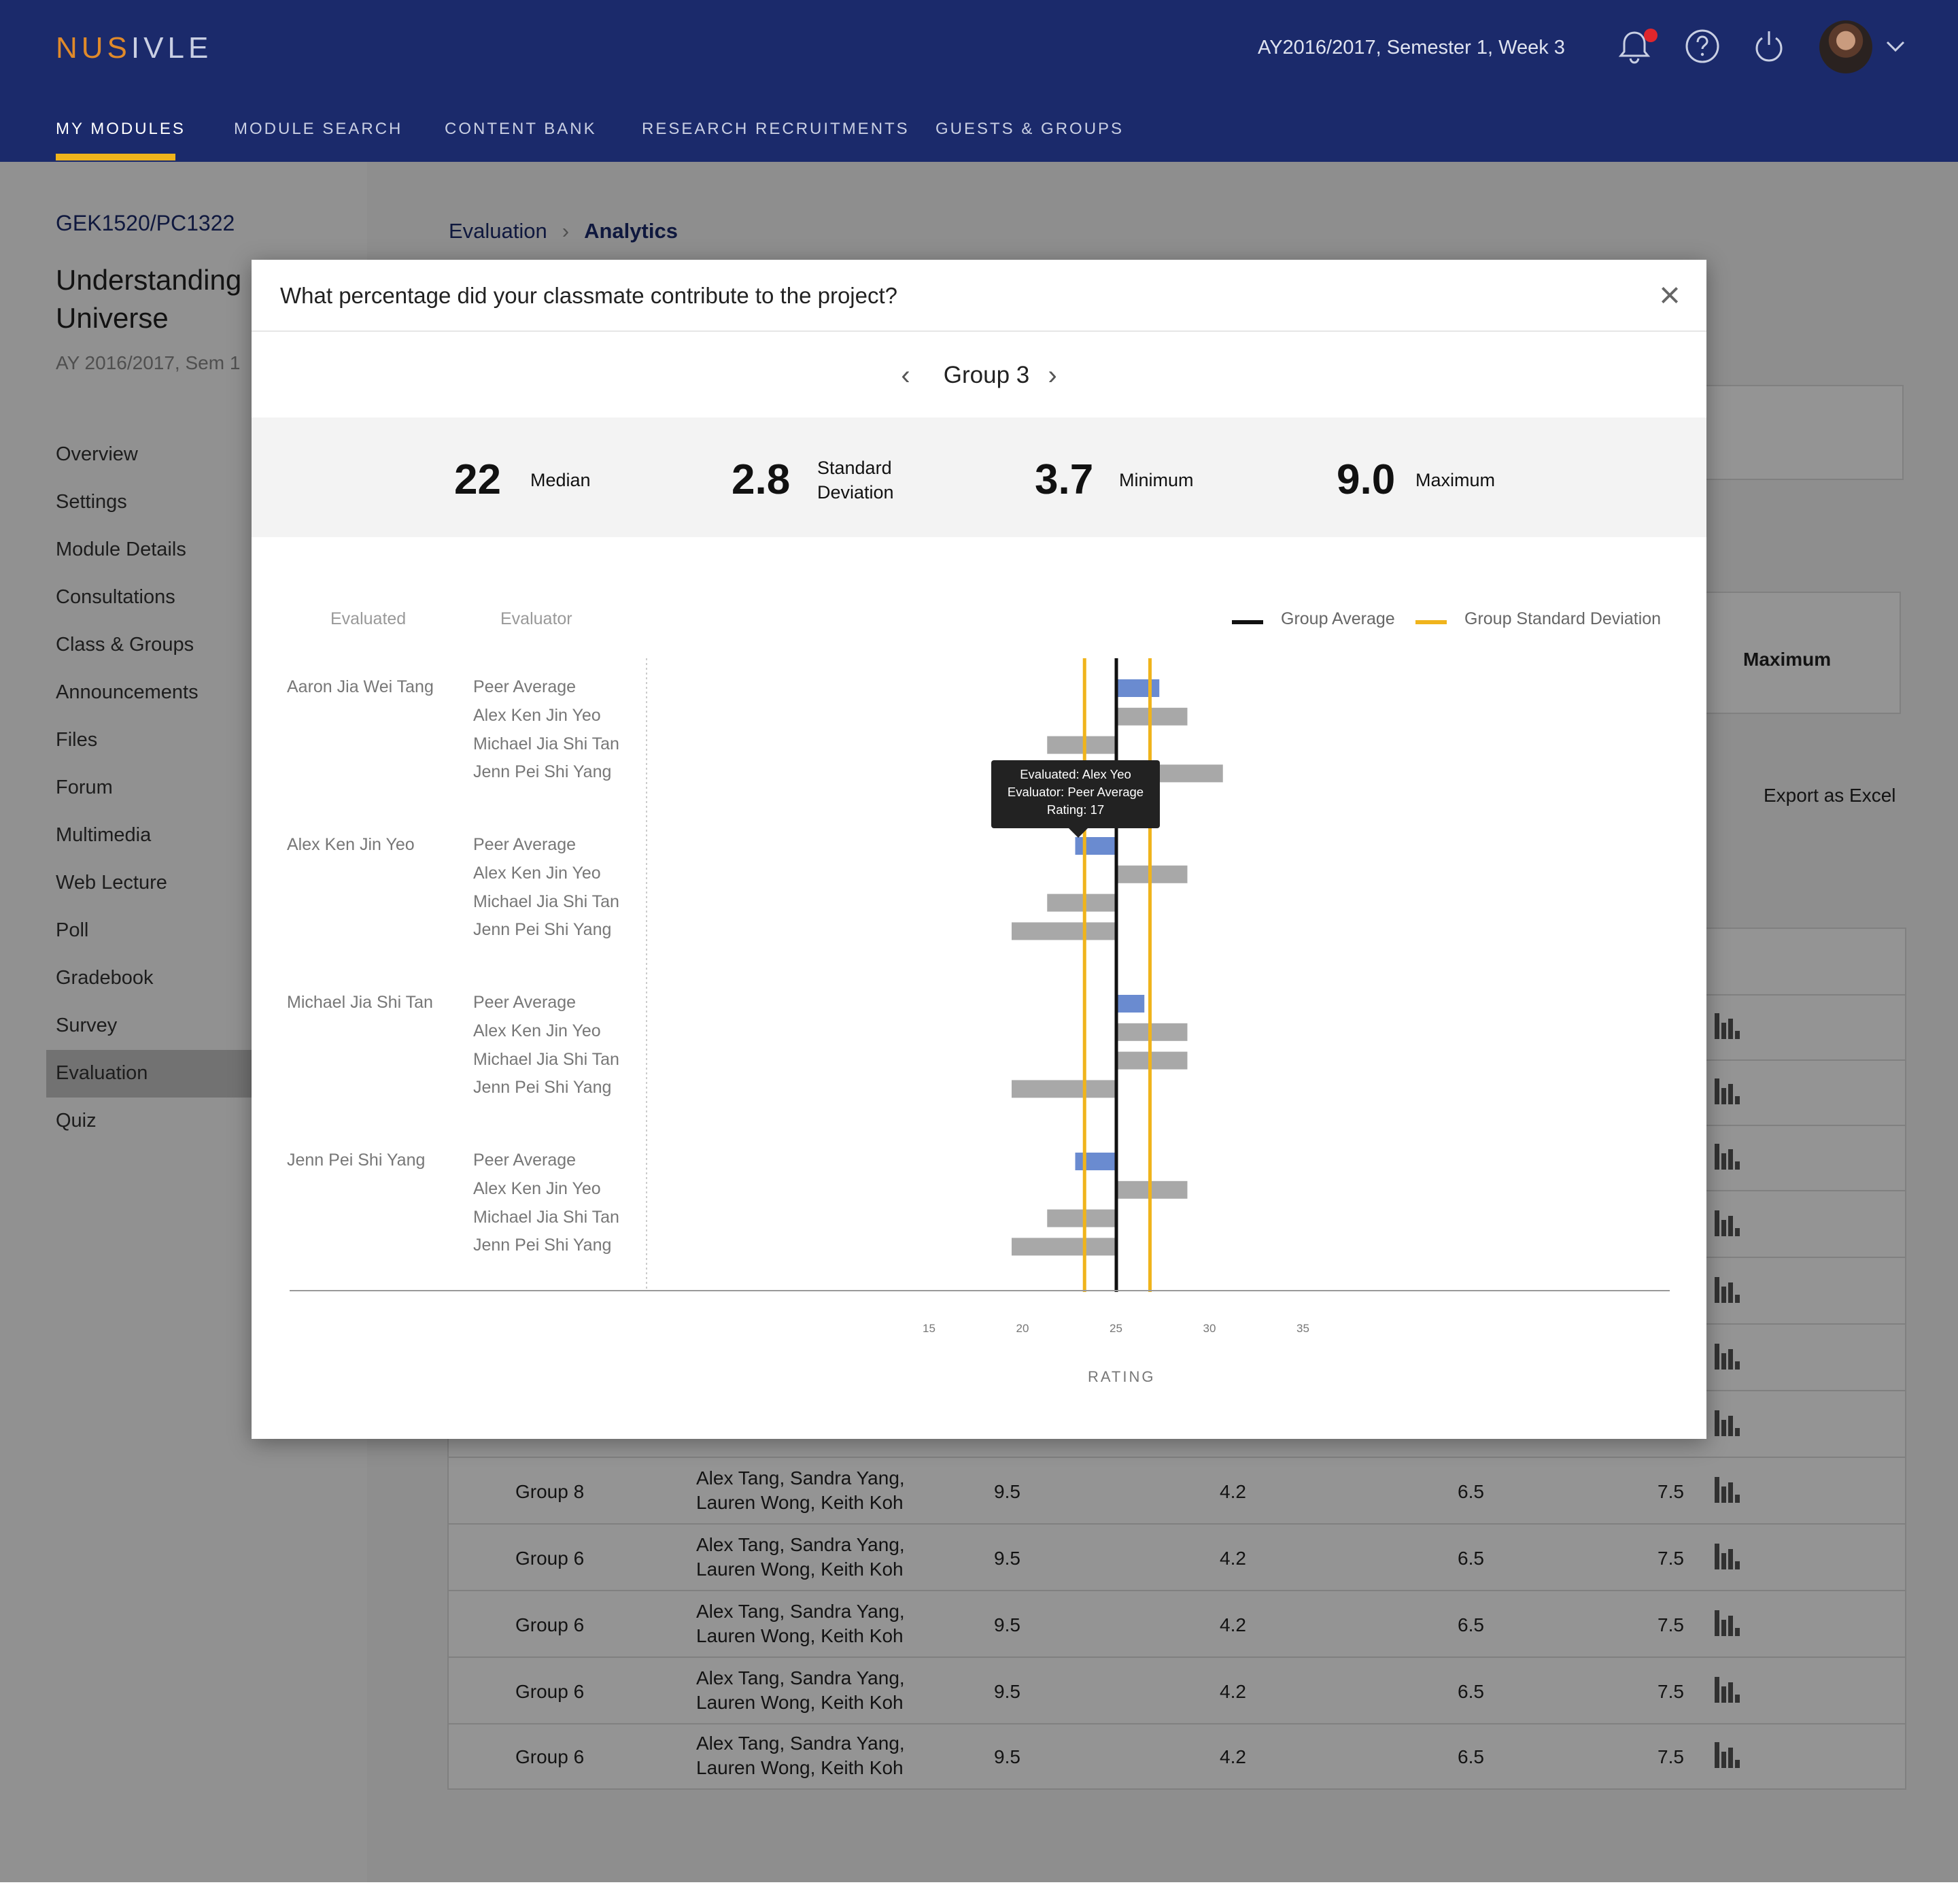  What do you see at coordinates (121, 130) in the screenshot?
I see `nav-my-modules: MY MODULES` at bounding box center [121, 130].